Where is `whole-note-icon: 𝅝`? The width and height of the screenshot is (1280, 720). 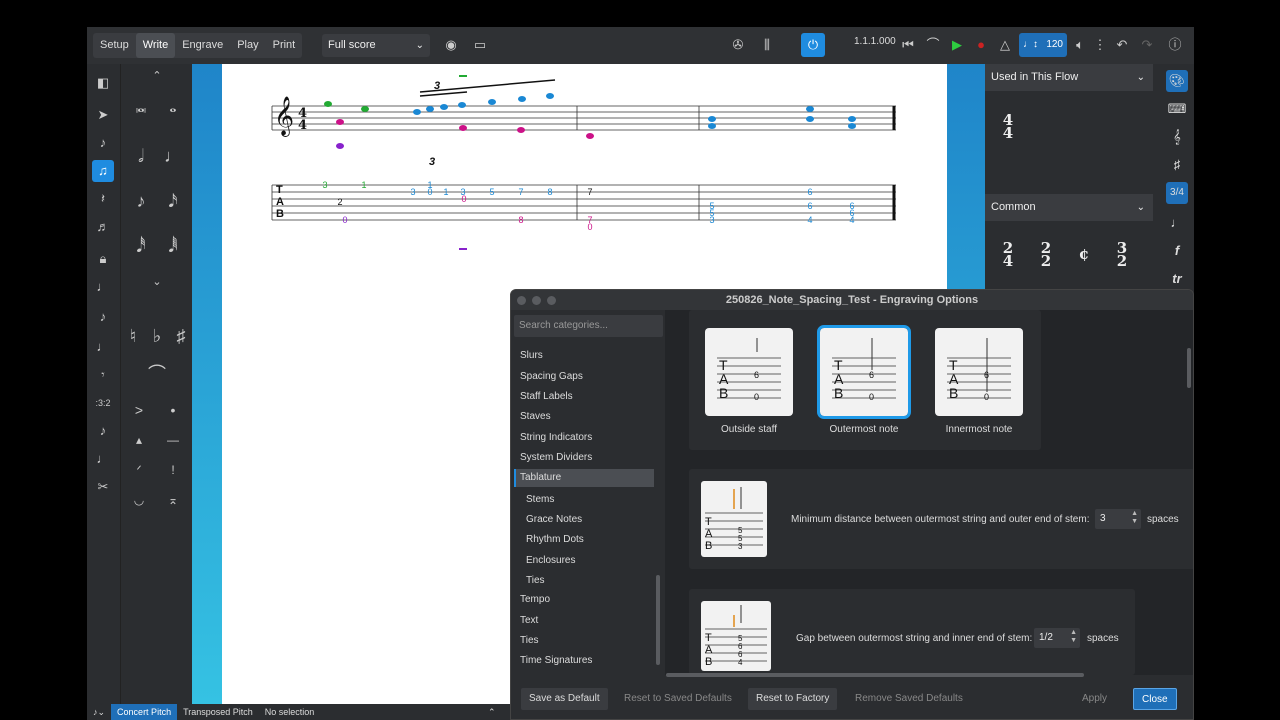 whole-note-icon: 𝅝 is located at coordinates (173, 106).